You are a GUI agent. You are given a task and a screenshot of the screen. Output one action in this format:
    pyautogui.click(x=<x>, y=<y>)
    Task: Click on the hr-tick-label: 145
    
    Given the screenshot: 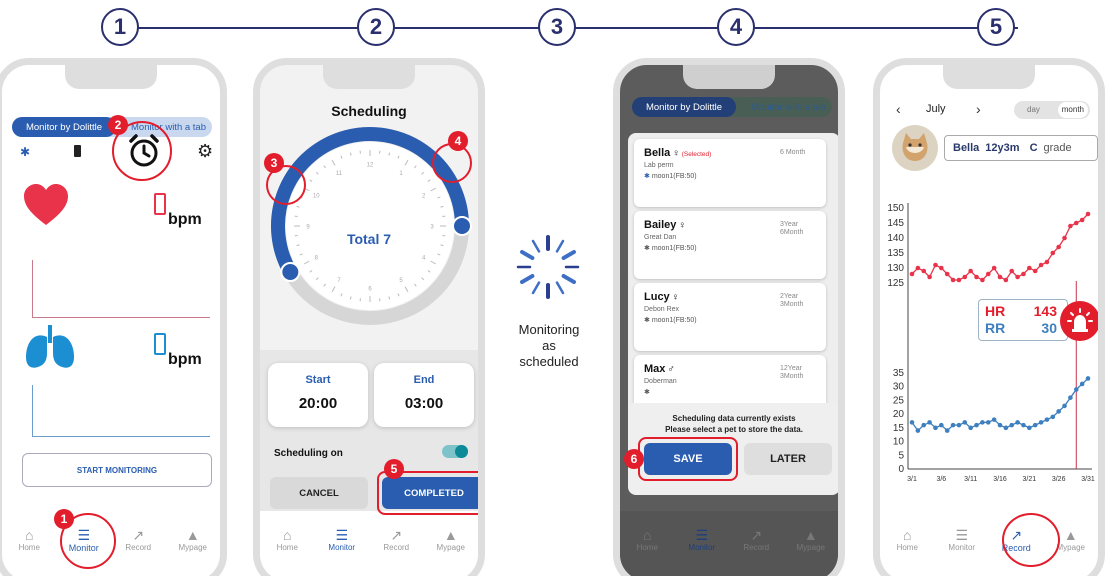 What is the action you would take?
    pyautogui.click(x=895, y=223)
    